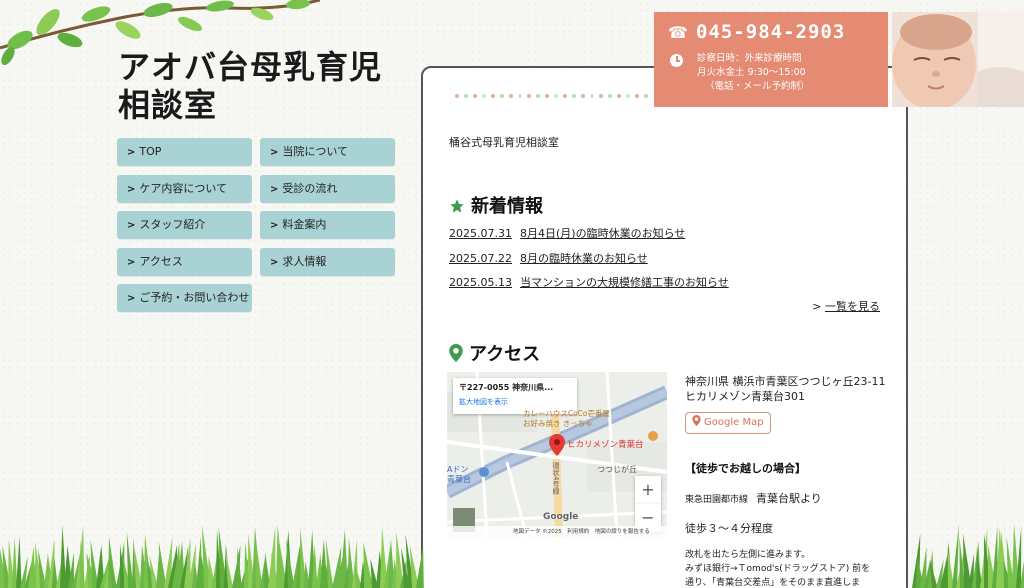 This screenshot has height=588, width=1024. I want to click on nav-about: > 当院について, so click(327, 152).